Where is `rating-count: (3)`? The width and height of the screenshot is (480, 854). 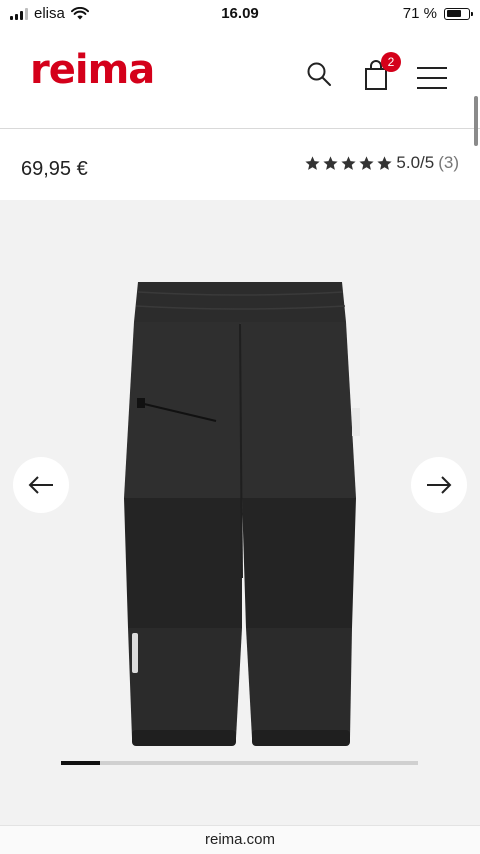 rating-count: (3) is located at coordinates (448, 162).